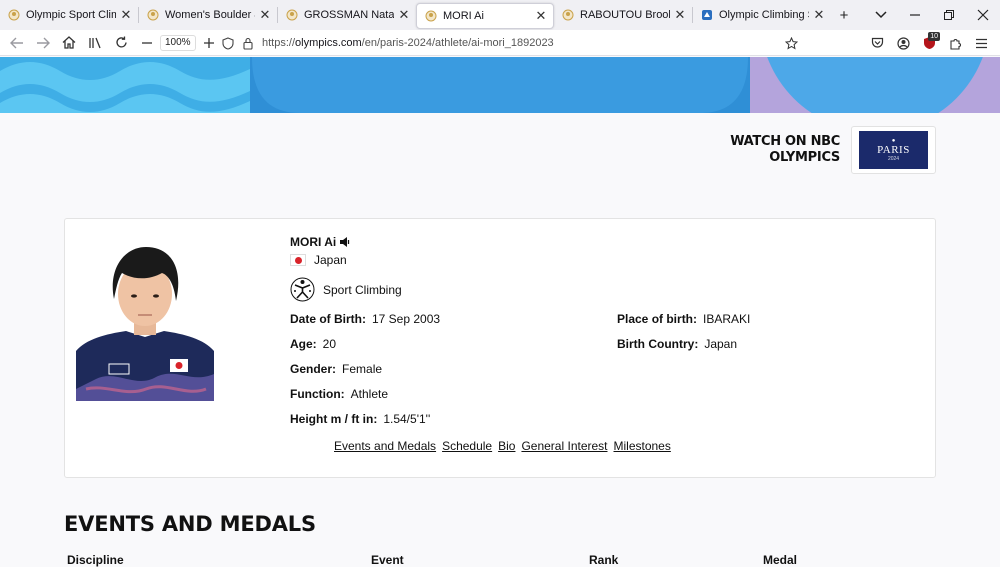 This screenshot has width=1000, height=567. Describe the element at coordinates (43, 43) in the screenshot. I see `forward-arrow-icon` at that location.